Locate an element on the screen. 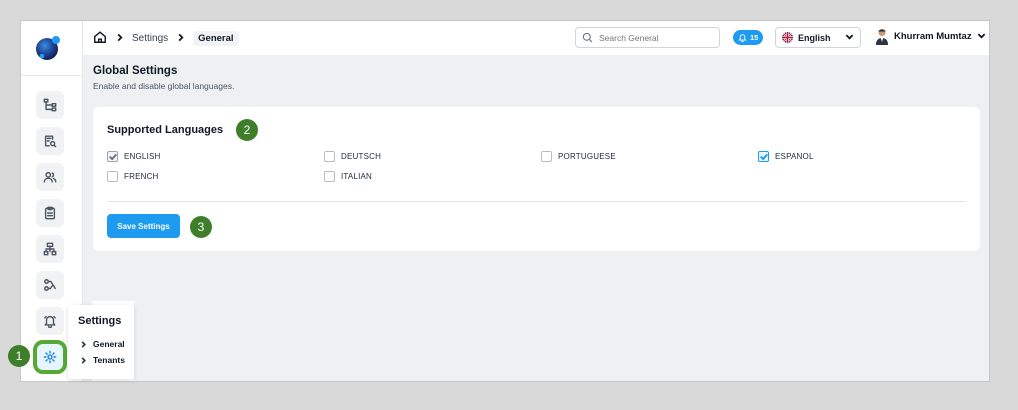 The width and height of the screenshot is (1018, 410). uk-flag-icon is located at coordinates (787, 37).